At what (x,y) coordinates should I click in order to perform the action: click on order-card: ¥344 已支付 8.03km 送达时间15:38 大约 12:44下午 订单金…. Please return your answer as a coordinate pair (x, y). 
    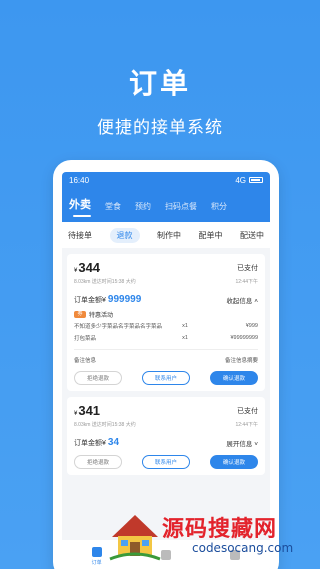
    Looking at the image, I should click on (166, 322).